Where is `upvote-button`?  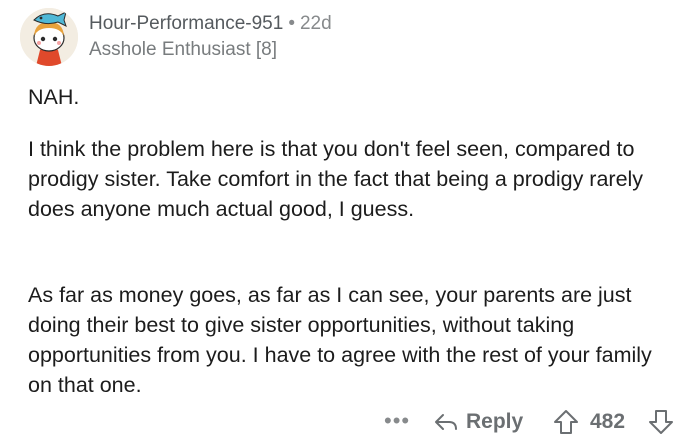 upvote-button is located at coordinates (566, 424).